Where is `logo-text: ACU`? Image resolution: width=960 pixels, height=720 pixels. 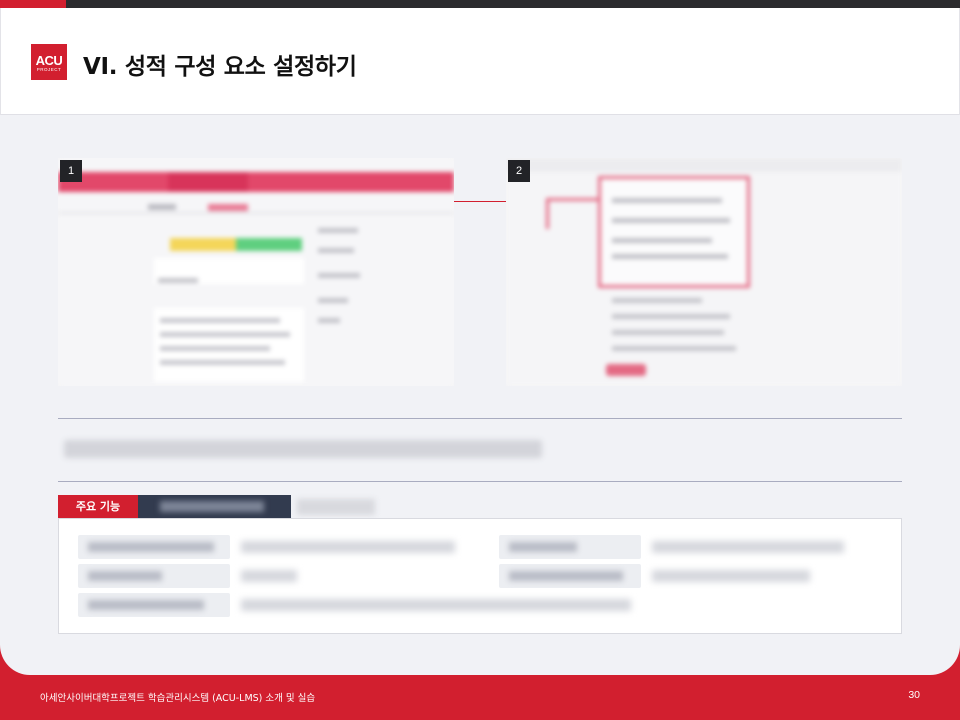
logo-text: ACU is located at coordinates (49, 60).